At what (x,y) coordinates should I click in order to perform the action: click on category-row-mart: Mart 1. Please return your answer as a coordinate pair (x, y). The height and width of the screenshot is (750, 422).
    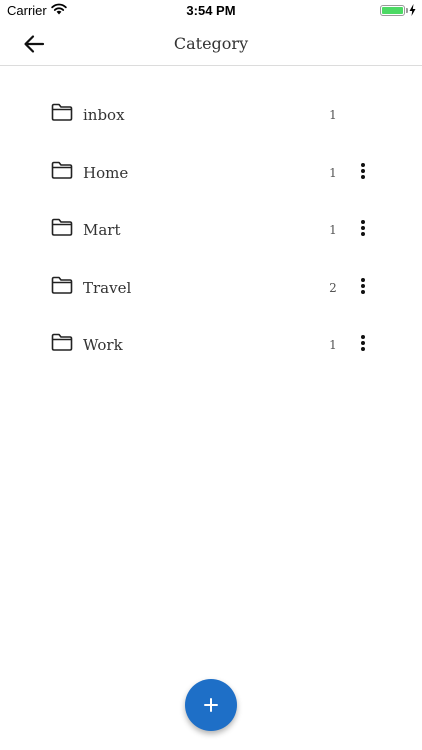
    Looking at the image, I should click on (211, 230).